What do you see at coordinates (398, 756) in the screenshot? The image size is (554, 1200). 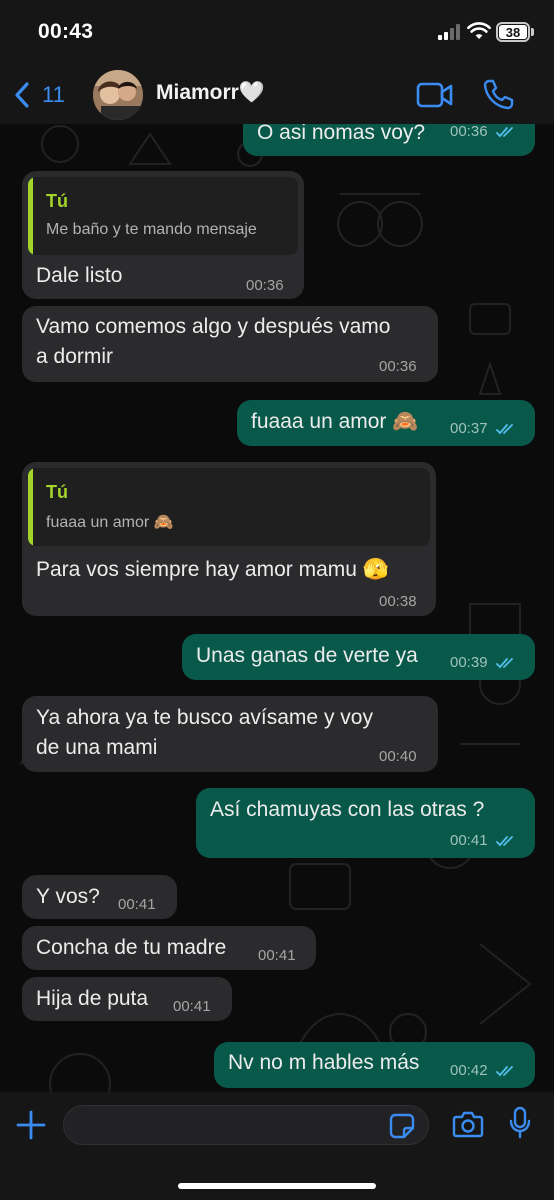 I see `message-time: 00:40` at bounding box center [398, 756].